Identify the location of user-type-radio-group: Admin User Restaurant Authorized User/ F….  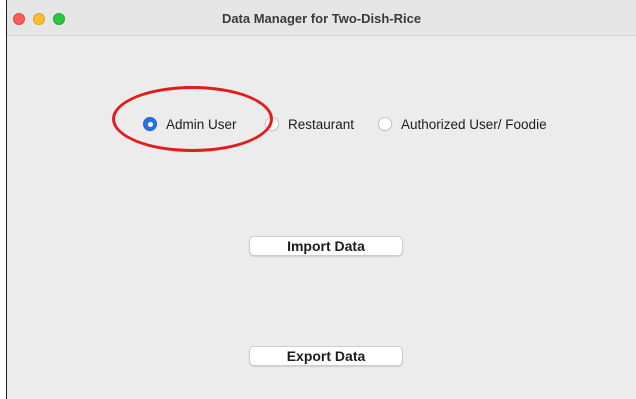
(321, 124).